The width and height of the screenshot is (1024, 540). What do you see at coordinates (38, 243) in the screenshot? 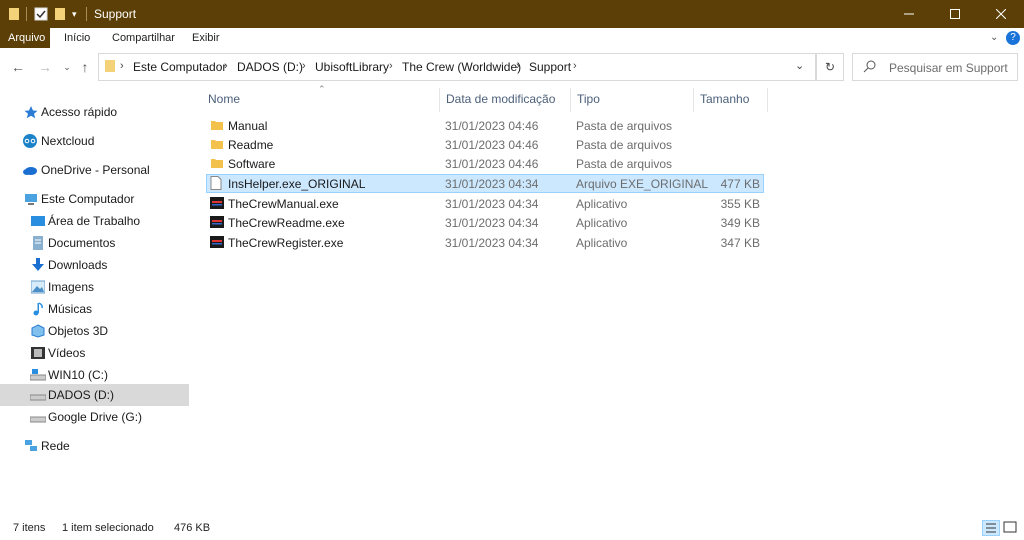
I see `documents-icon` at bounding box center [38, 243].